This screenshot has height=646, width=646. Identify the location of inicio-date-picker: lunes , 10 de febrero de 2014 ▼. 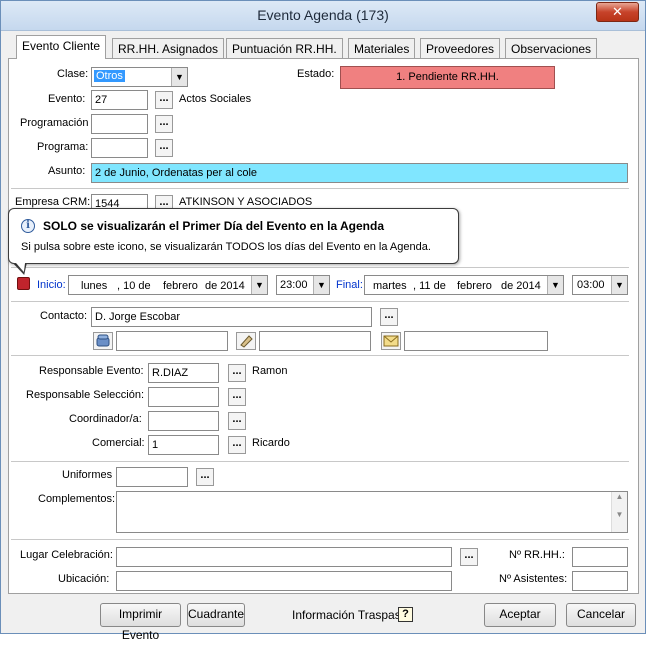
(168, 285).